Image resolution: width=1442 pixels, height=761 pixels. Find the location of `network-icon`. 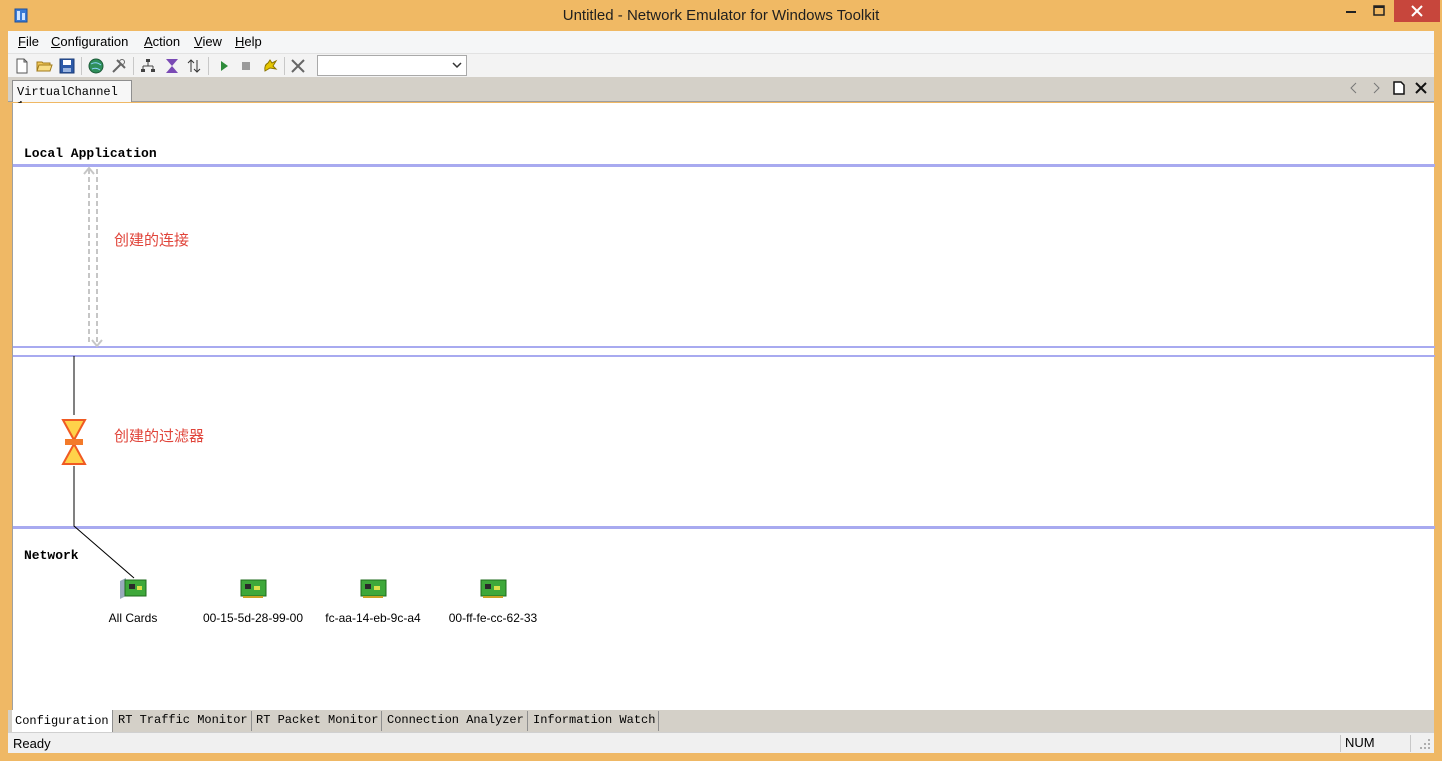

network-icon is located at coordinates (148, 66).